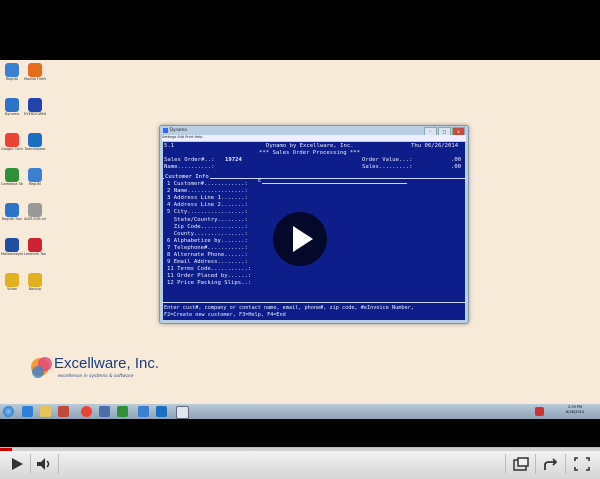  What do you see at coordinates (209, 276) in the screenshot?
I see `customer-field-label: 11 Order Placed by......:` at bounding box center [209, 276].